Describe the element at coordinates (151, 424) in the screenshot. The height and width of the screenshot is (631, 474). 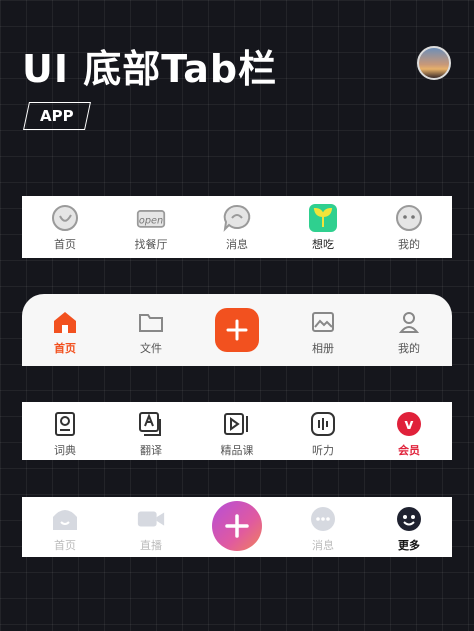
I see `translate-icon` at that location.